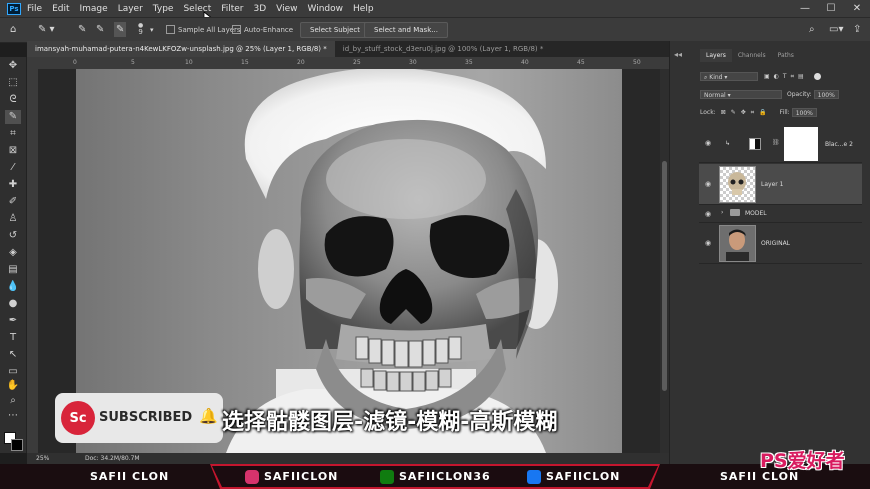 The image size is (870, 489). What do you see at coordinates (786, 77) in the screenshot?
I see `filter-icons: ▣◐T⌗▤` at bounding box center [786, 77].